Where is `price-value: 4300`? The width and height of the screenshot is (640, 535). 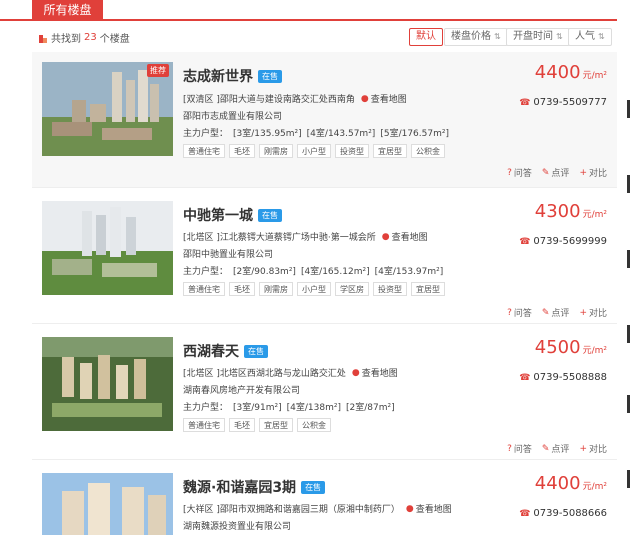
price-value: 4300 is located at coordinates (557, 211).